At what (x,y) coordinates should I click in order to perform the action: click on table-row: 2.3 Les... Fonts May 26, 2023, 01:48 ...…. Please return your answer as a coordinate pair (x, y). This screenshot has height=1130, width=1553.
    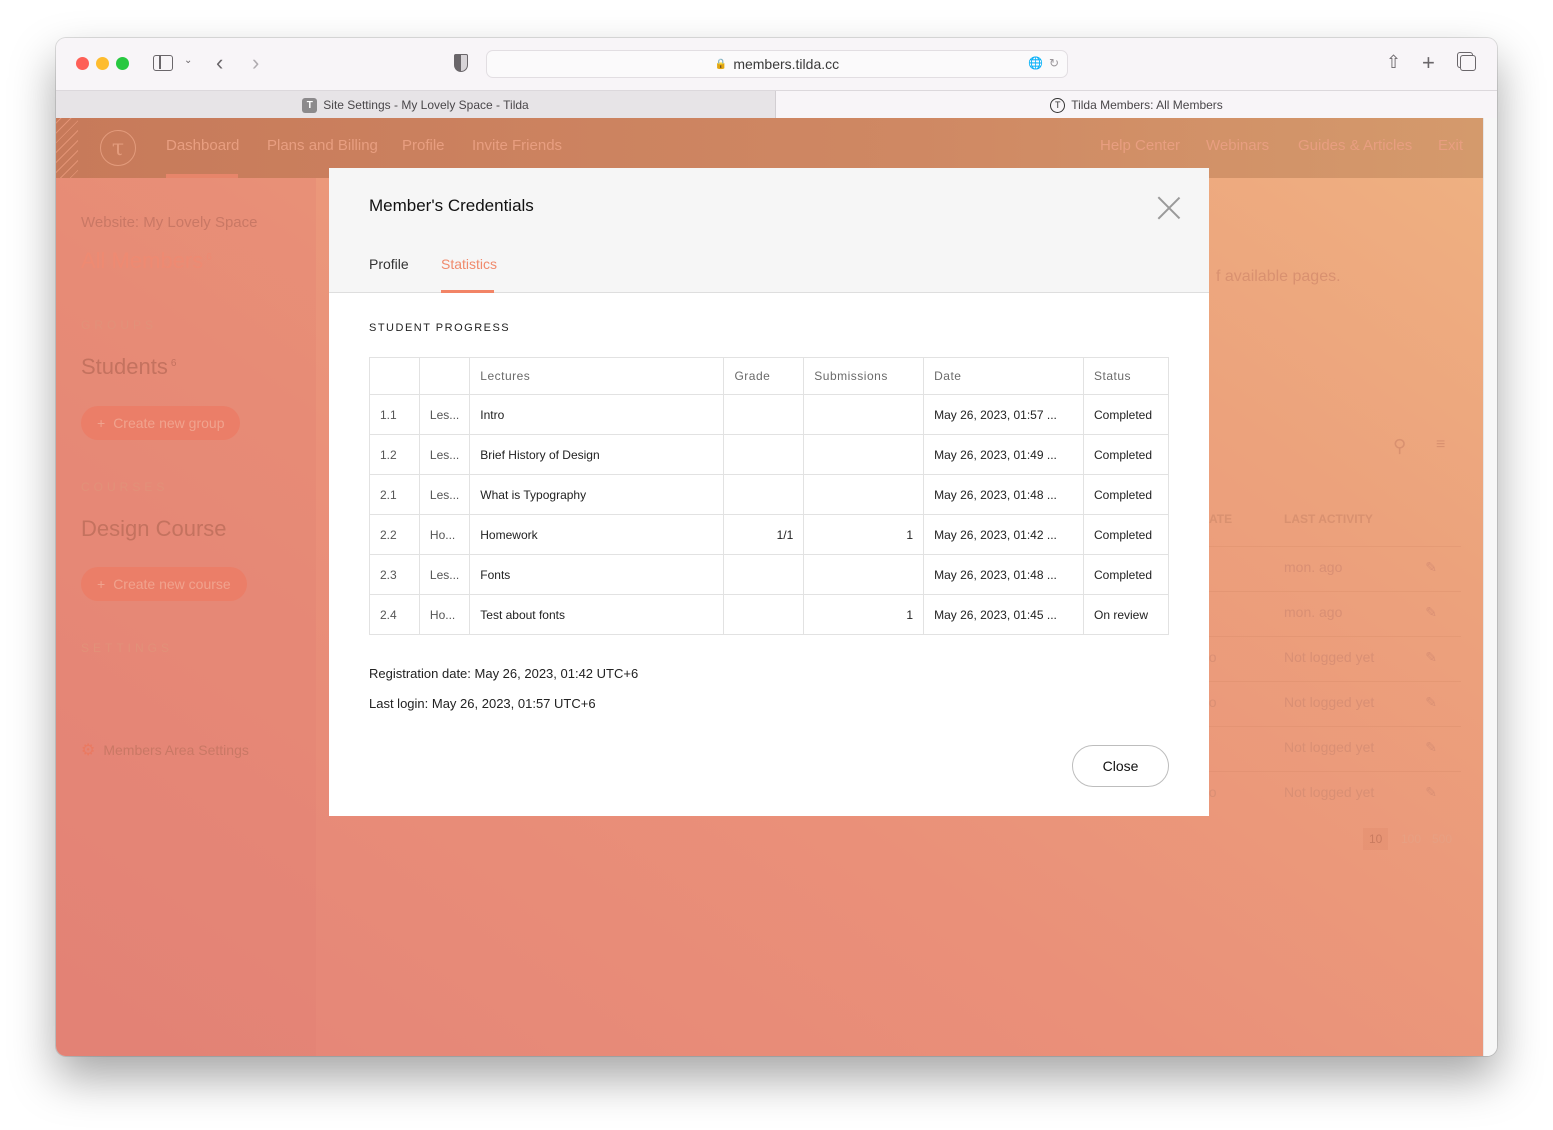
    Looking at the image, I should click on (769, 574).